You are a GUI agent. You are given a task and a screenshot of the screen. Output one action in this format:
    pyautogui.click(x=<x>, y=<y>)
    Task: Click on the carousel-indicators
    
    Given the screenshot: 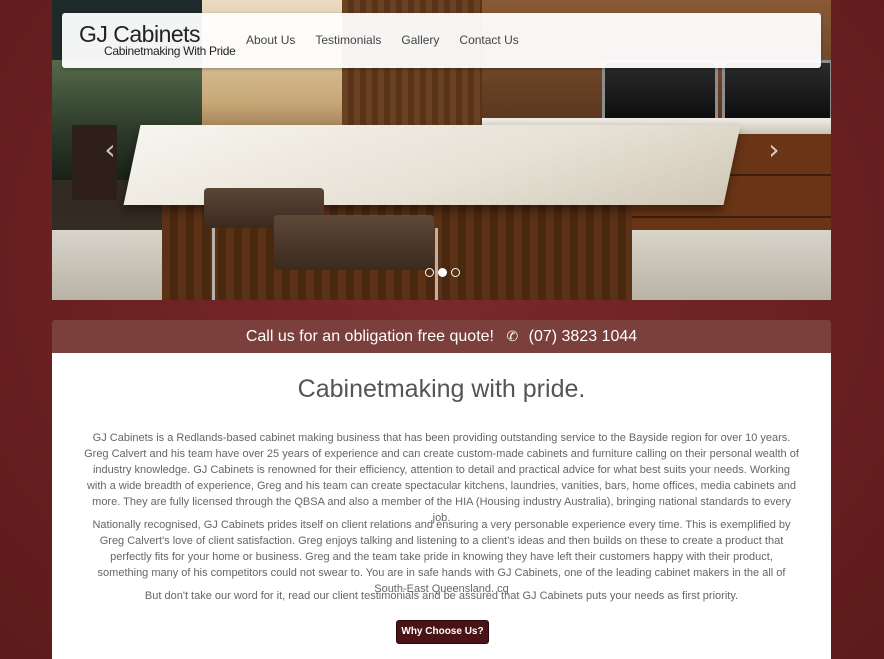 What is the action you would take?
    pyautogui.click(x=442, y=272)
    